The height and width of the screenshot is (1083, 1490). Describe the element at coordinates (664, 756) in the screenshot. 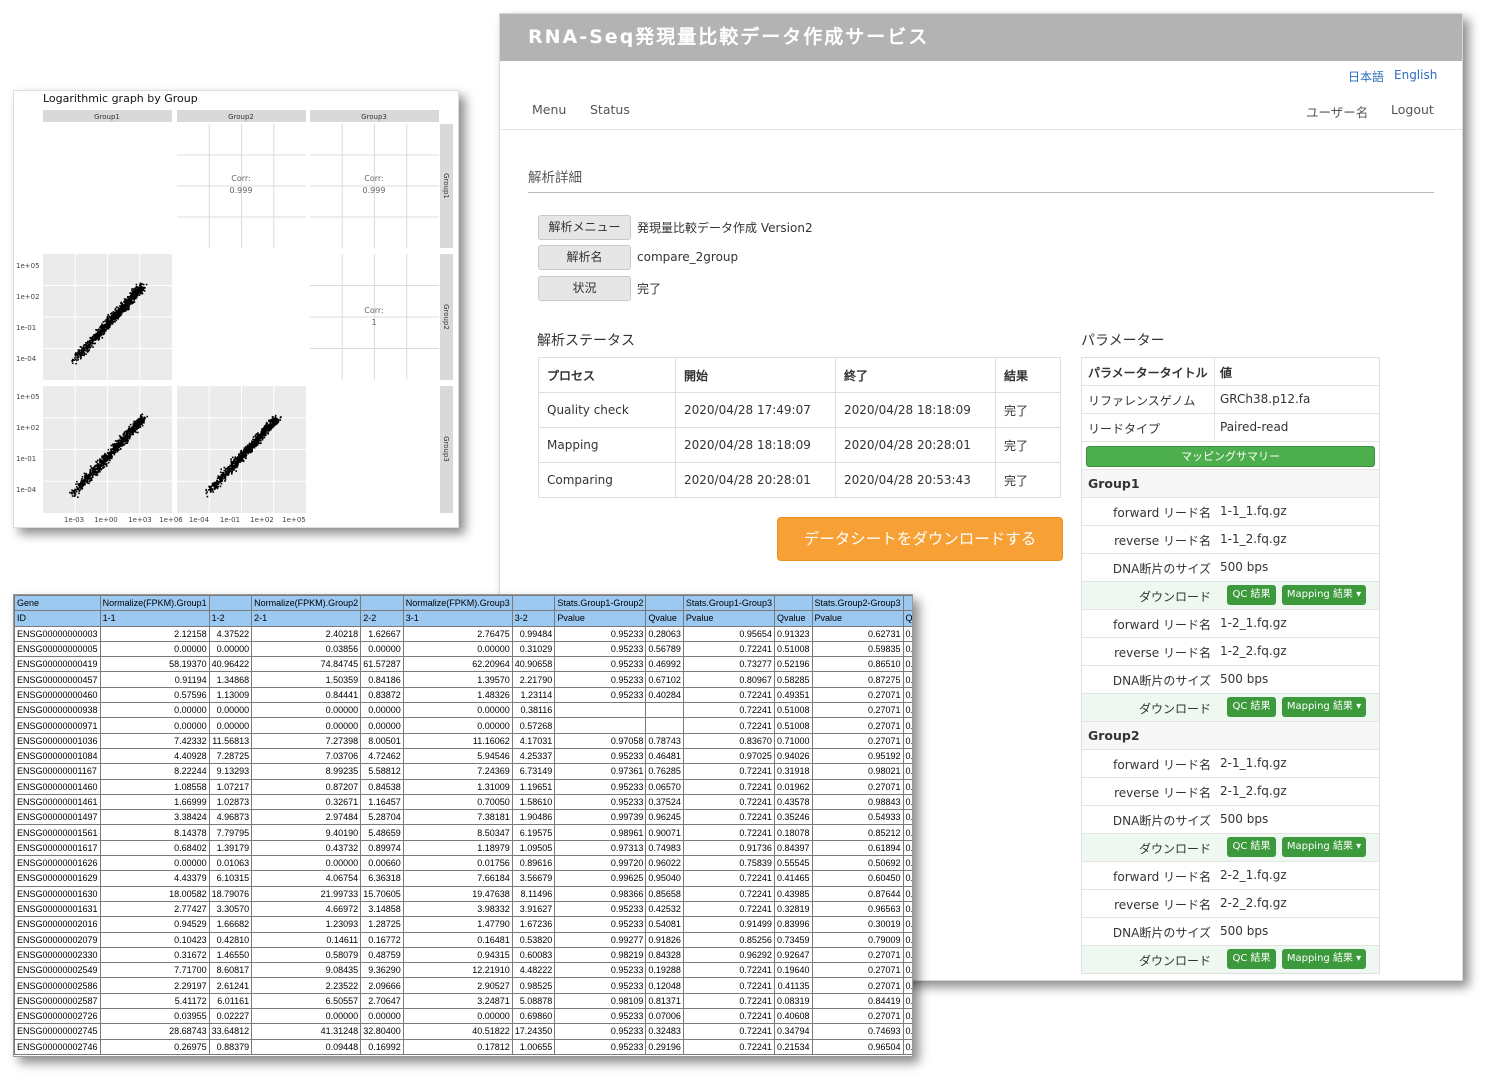

I see `sheet-cell: 0.46481` at that location.